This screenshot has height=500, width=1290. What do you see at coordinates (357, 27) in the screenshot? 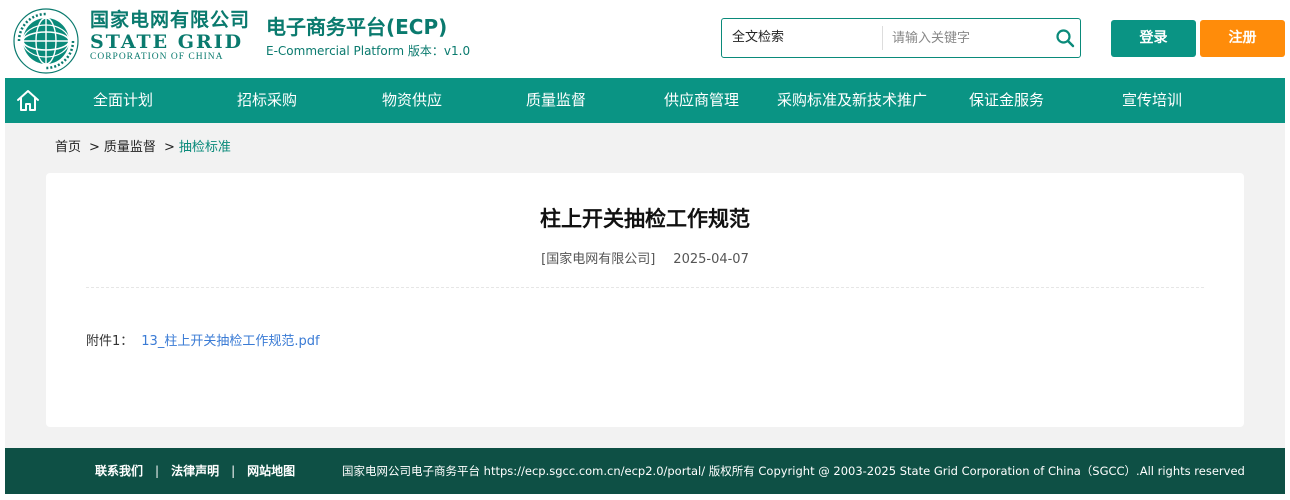
I see `platform-title: 电子商务平台(ECP)` at bounding box center [357, 27].